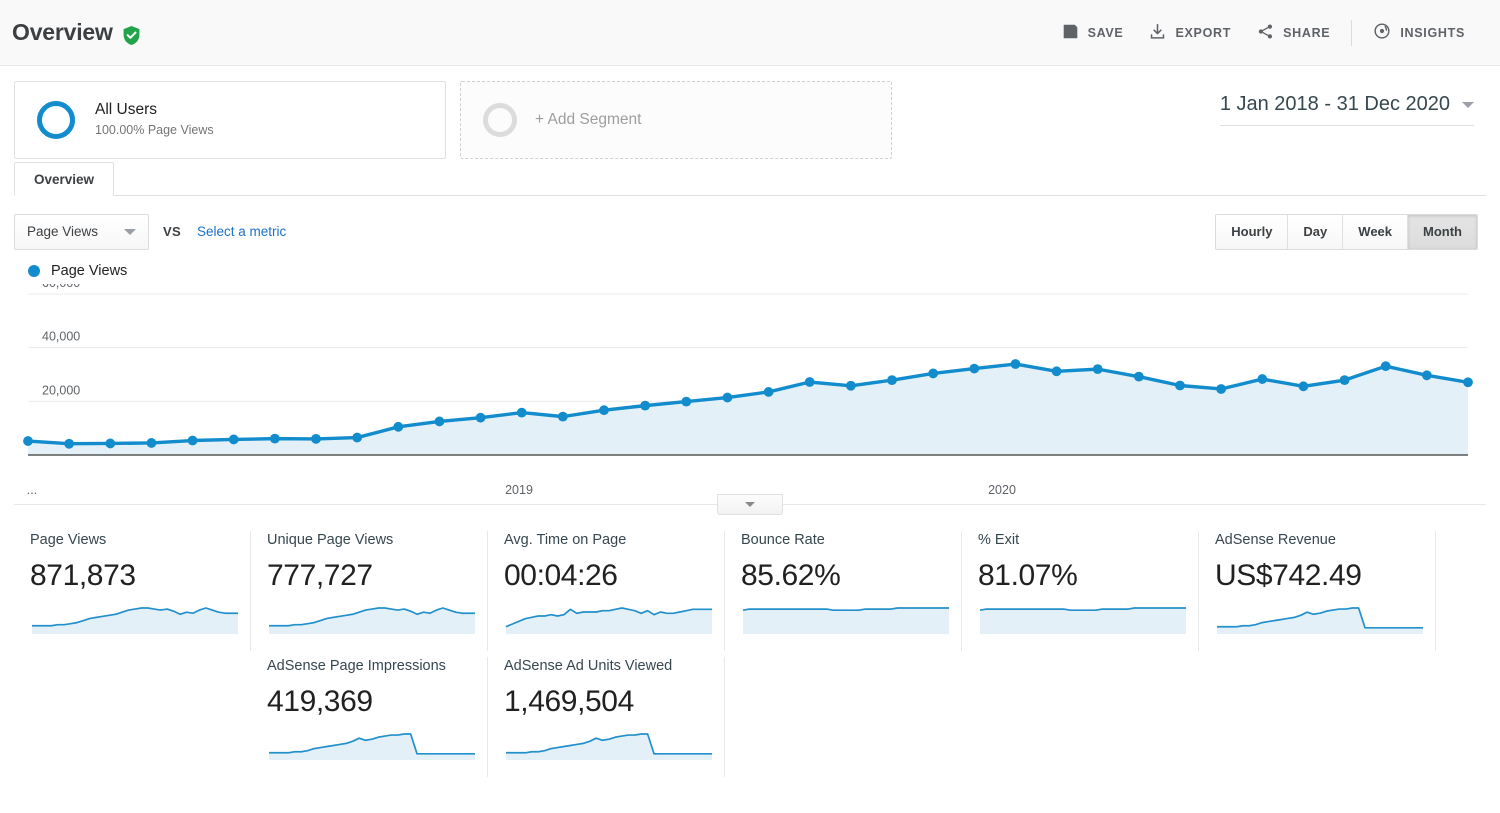  I want to click on metric-card-value: 00:04:26, so click(561, 575).